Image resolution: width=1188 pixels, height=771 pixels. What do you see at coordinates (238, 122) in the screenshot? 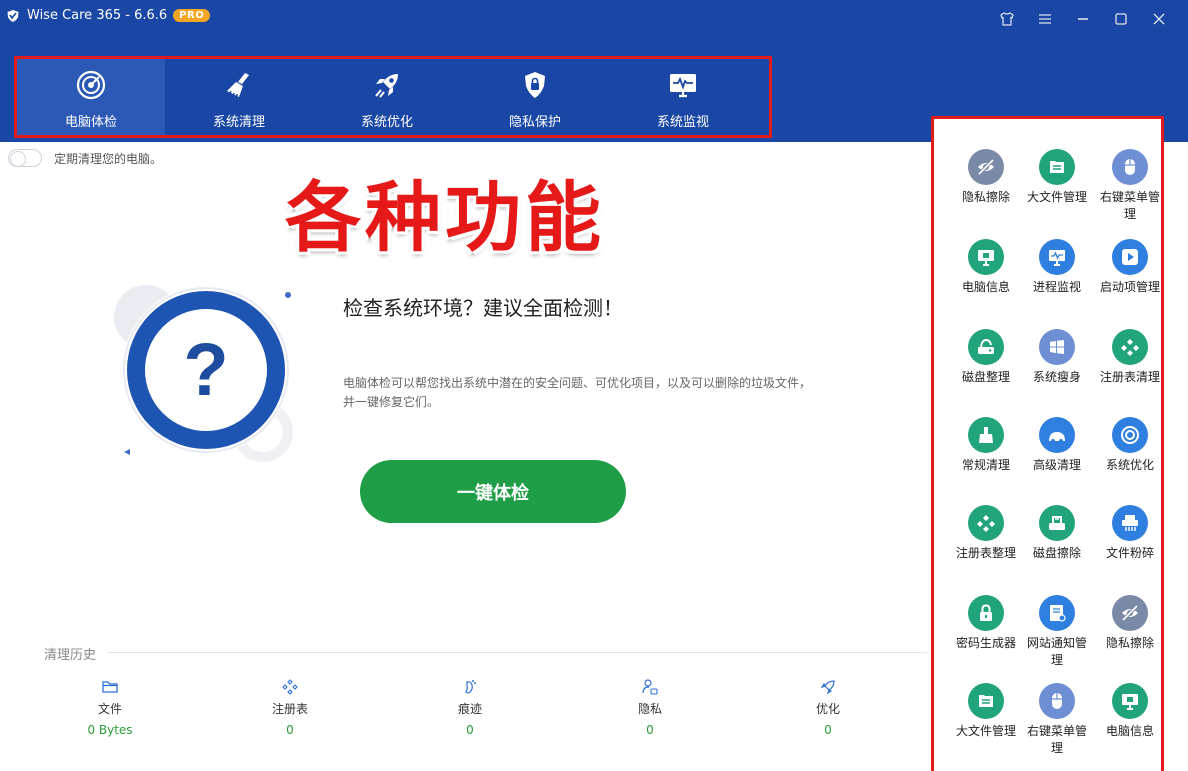
I see `tab-label: 系统清理` at bounding box center [238, 122].